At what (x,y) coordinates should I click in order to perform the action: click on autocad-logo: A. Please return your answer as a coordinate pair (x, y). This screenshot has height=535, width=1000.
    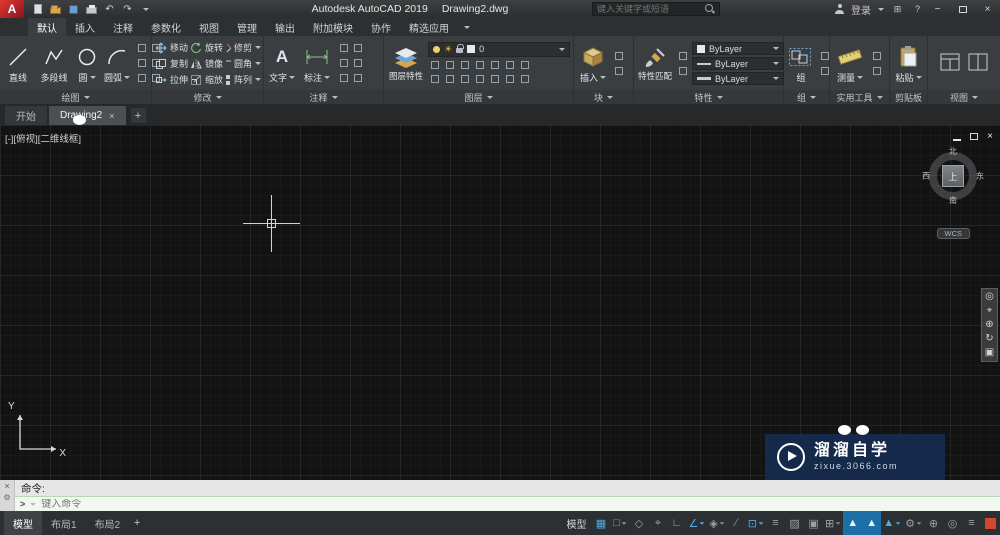
    Looking at the image, I should click on (12, 9).